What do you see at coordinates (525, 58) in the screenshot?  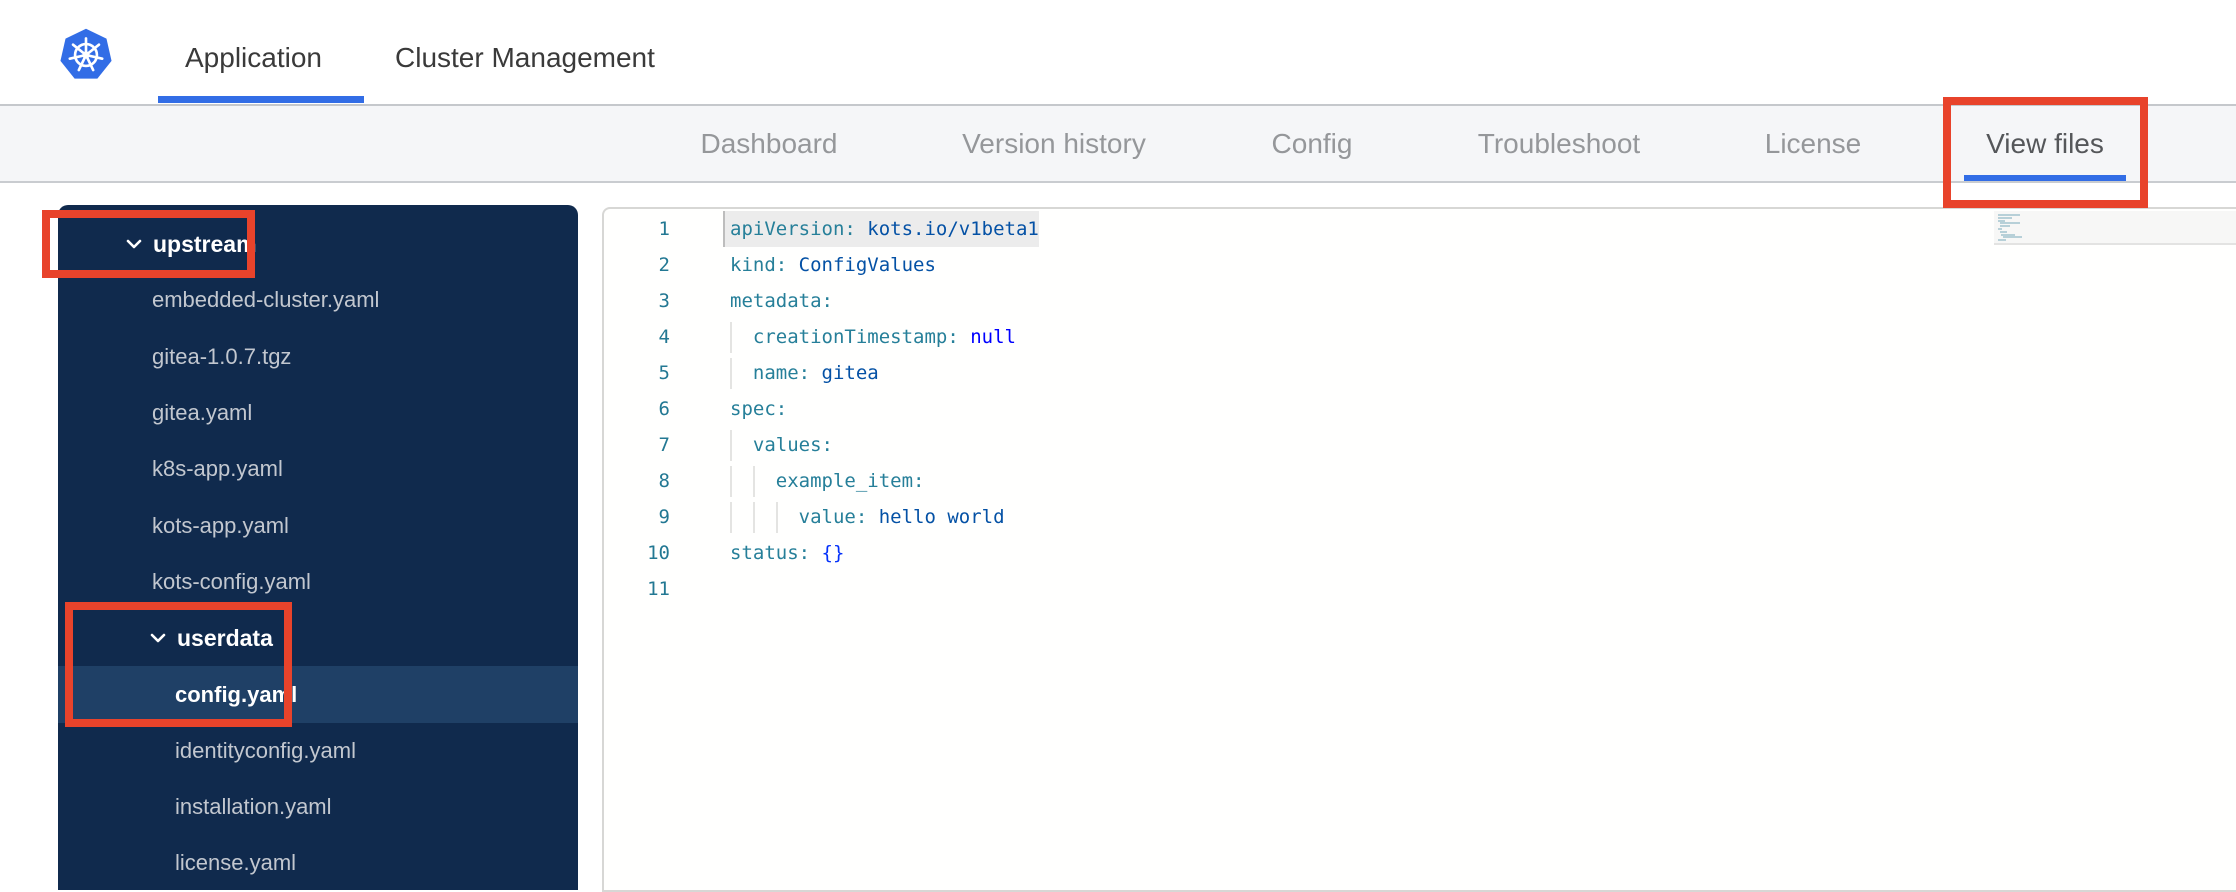 I see `tab-cluster-management: Cluster Management` at bounding box center [525, 58].